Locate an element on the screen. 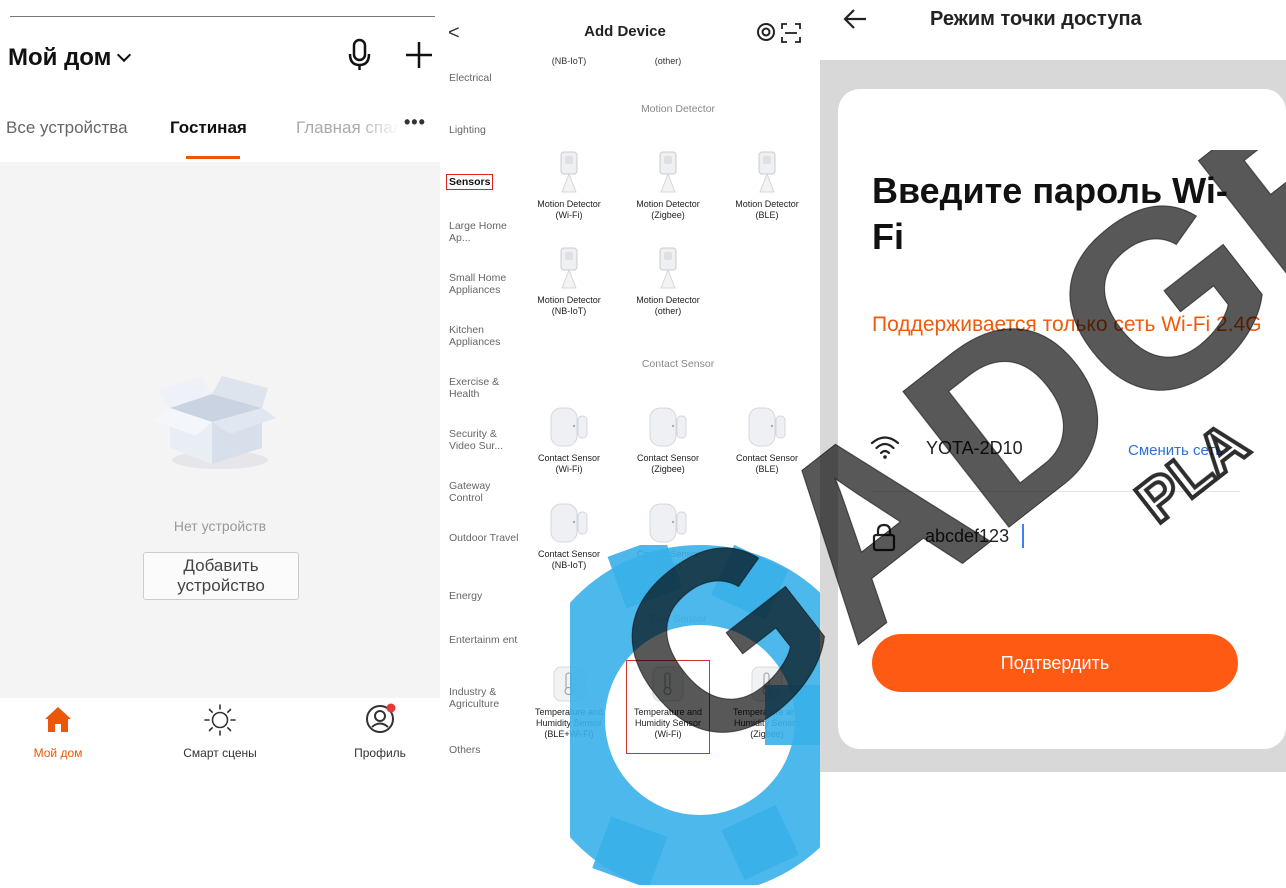  wifi-band-notice: Поддерживается только сеть Wi-Fi 2.4G is located at coordinates (1067, 324).